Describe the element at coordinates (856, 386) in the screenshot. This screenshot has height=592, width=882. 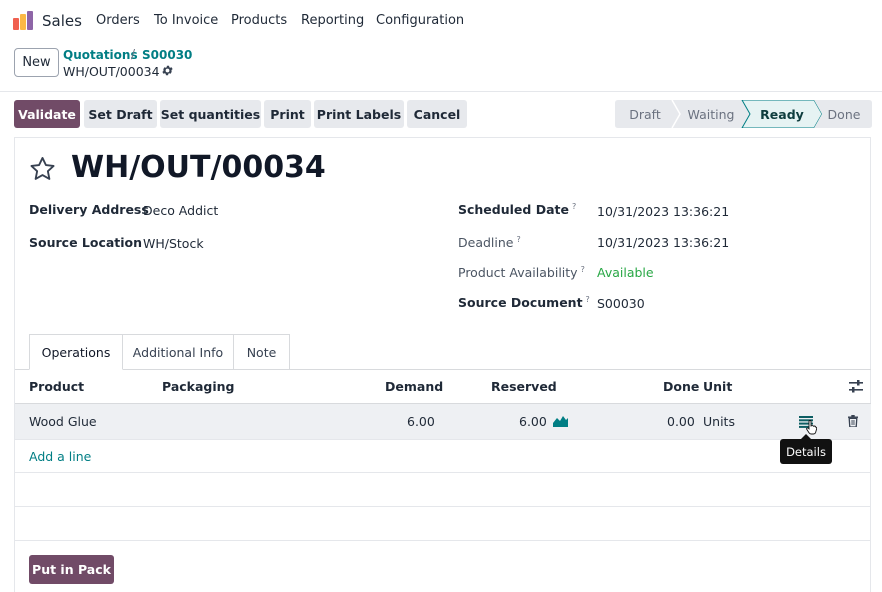
I see `optional-columns-icon` at that location.